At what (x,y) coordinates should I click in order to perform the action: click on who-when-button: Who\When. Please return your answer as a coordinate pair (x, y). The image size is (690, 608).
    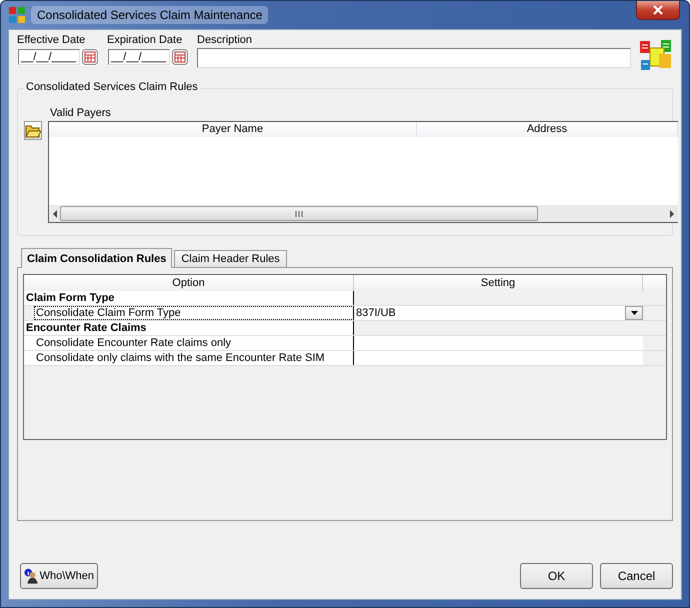
    Looking at the image, I should click on (59, 576).